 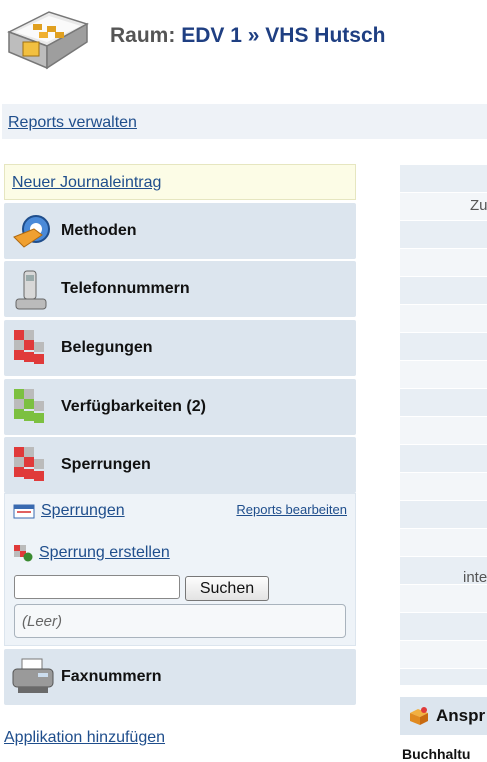 What do you see at coordinates (143, 35) in the screenshot?
I see `title-prefix: Raum:` at bounding box center [143, 35].